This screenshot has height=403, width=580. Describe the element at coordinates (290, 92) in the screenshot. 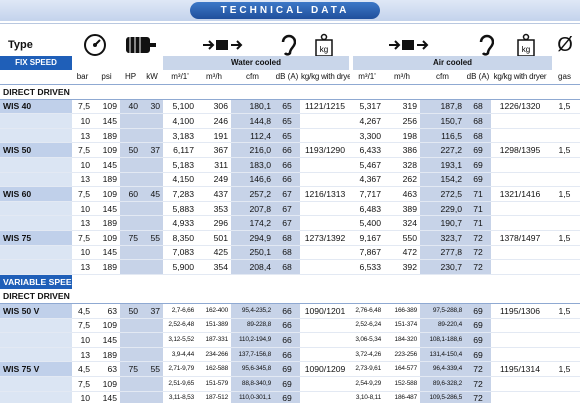

I see `drive-section-label: DIRECT DRIVEN` at that location.